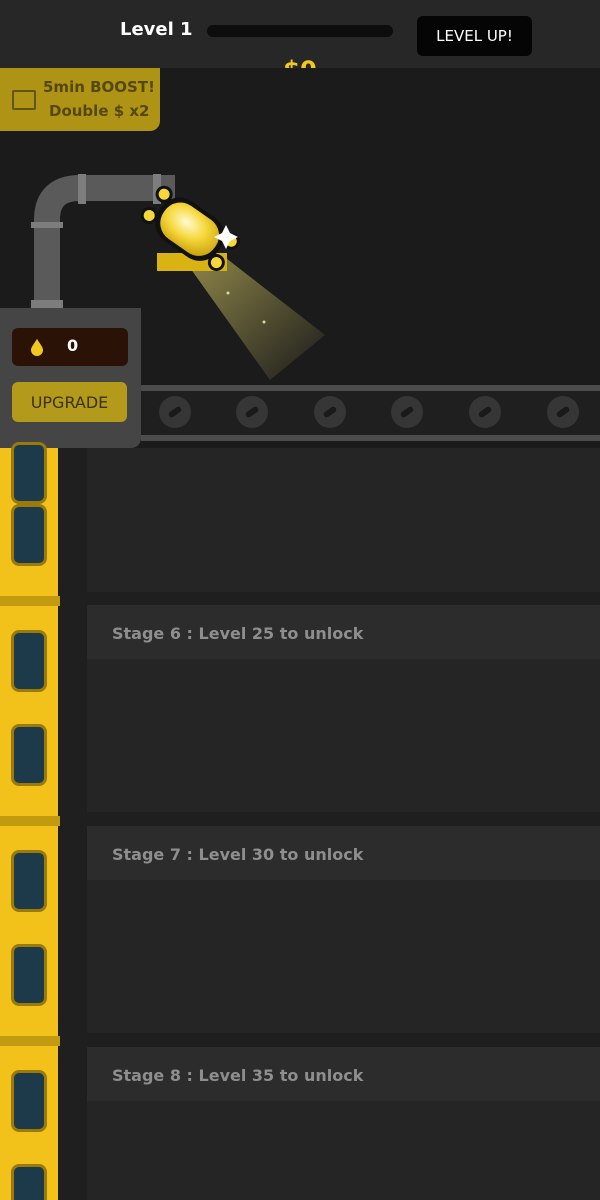 The width and height of the screenshot is (600, 1200). I want to click on boost-button: 5min BOOST! Double $ x2, so click(80, 99).